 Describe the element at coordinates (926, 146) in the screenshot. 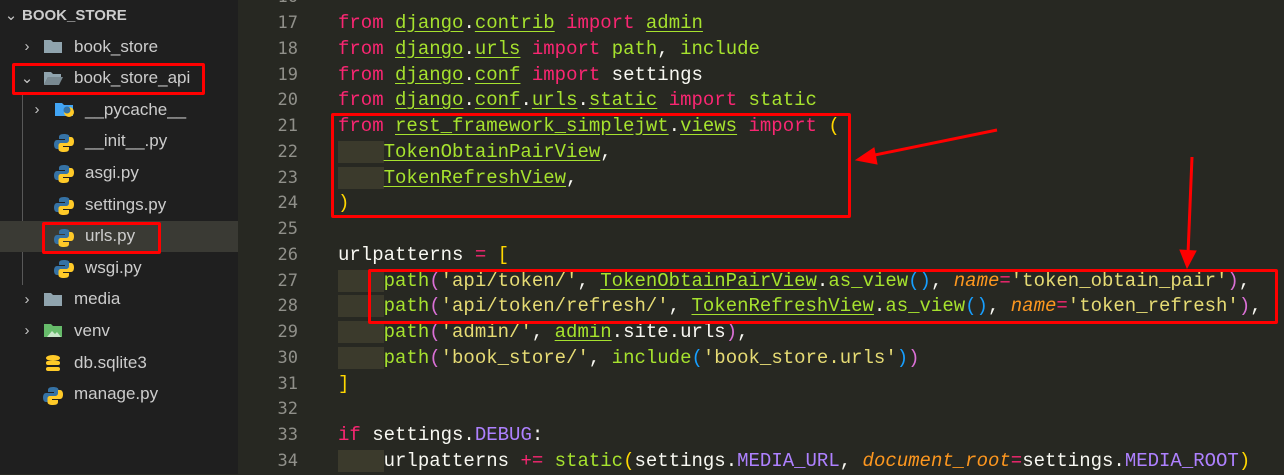

I see `arrow-to-imports` at that location.